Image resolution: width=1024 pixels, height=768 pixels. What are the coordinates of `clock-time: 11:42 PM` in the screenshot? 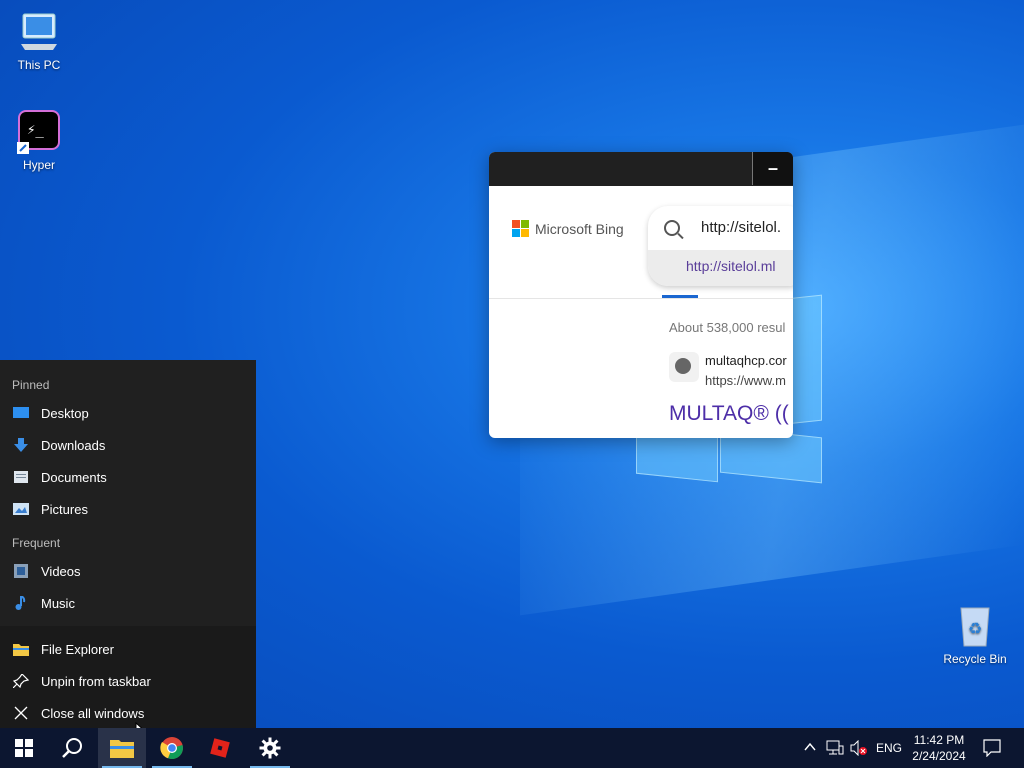 It's located at (939, 740).